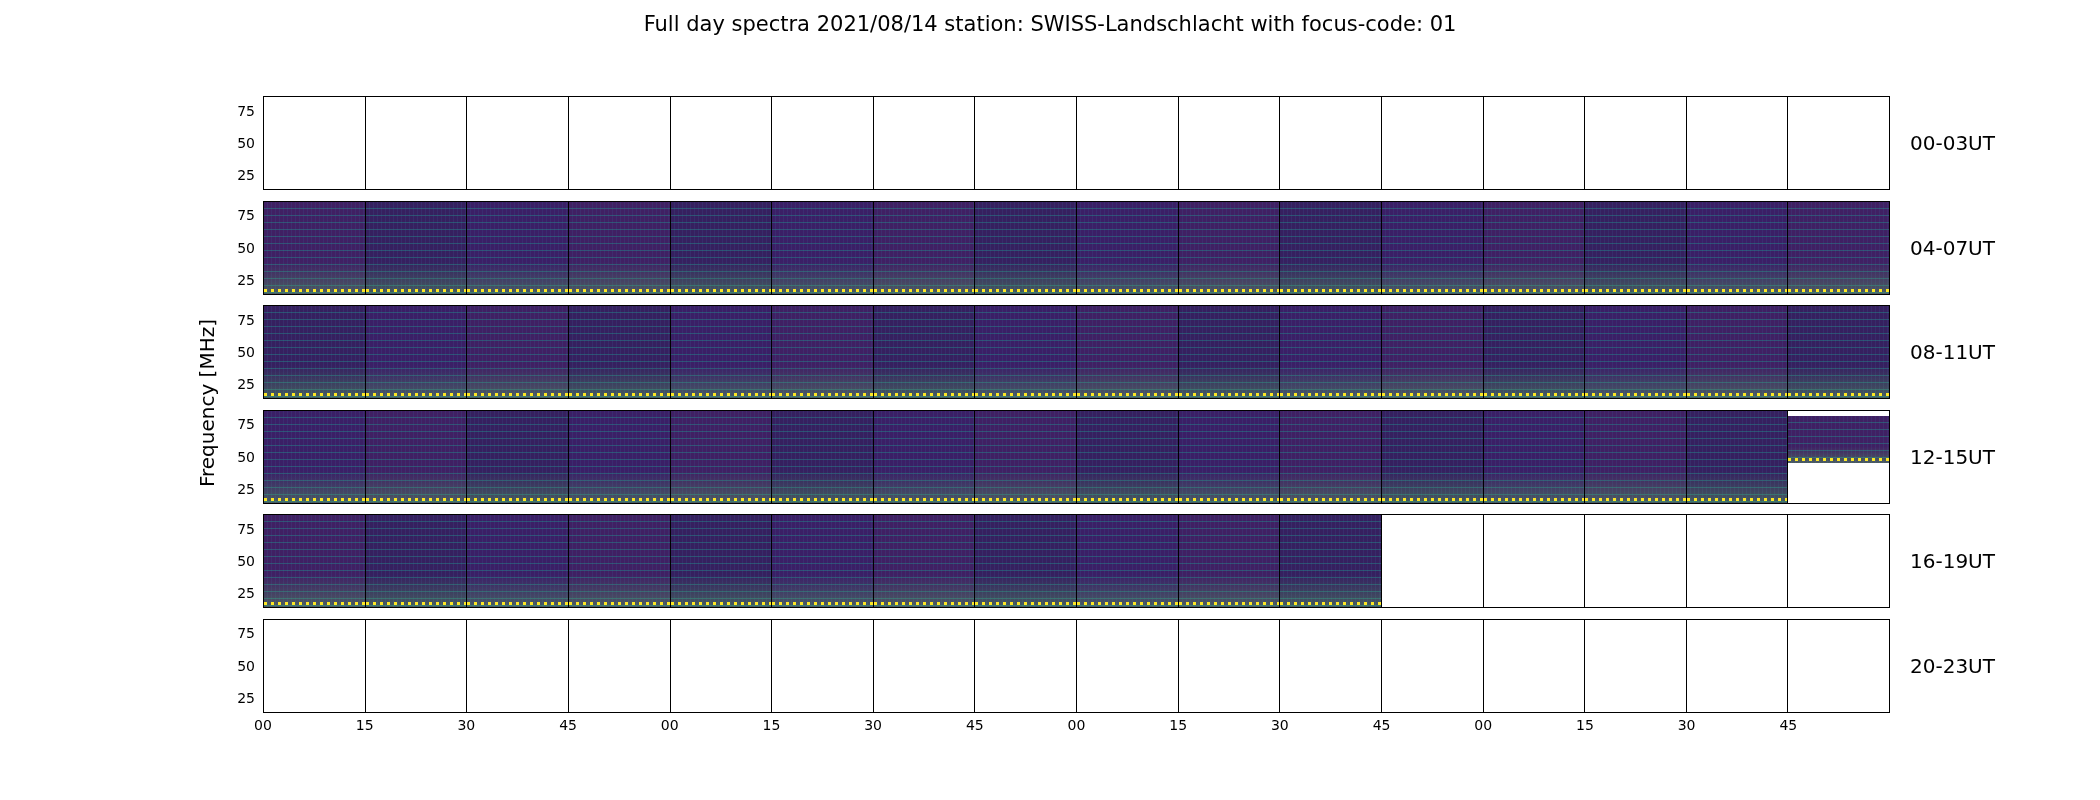 The image size is (2100, 800). Describe the element at coordinates (1952, 665) in the screenshot. I see `row-label: 20-23UT` at that location.